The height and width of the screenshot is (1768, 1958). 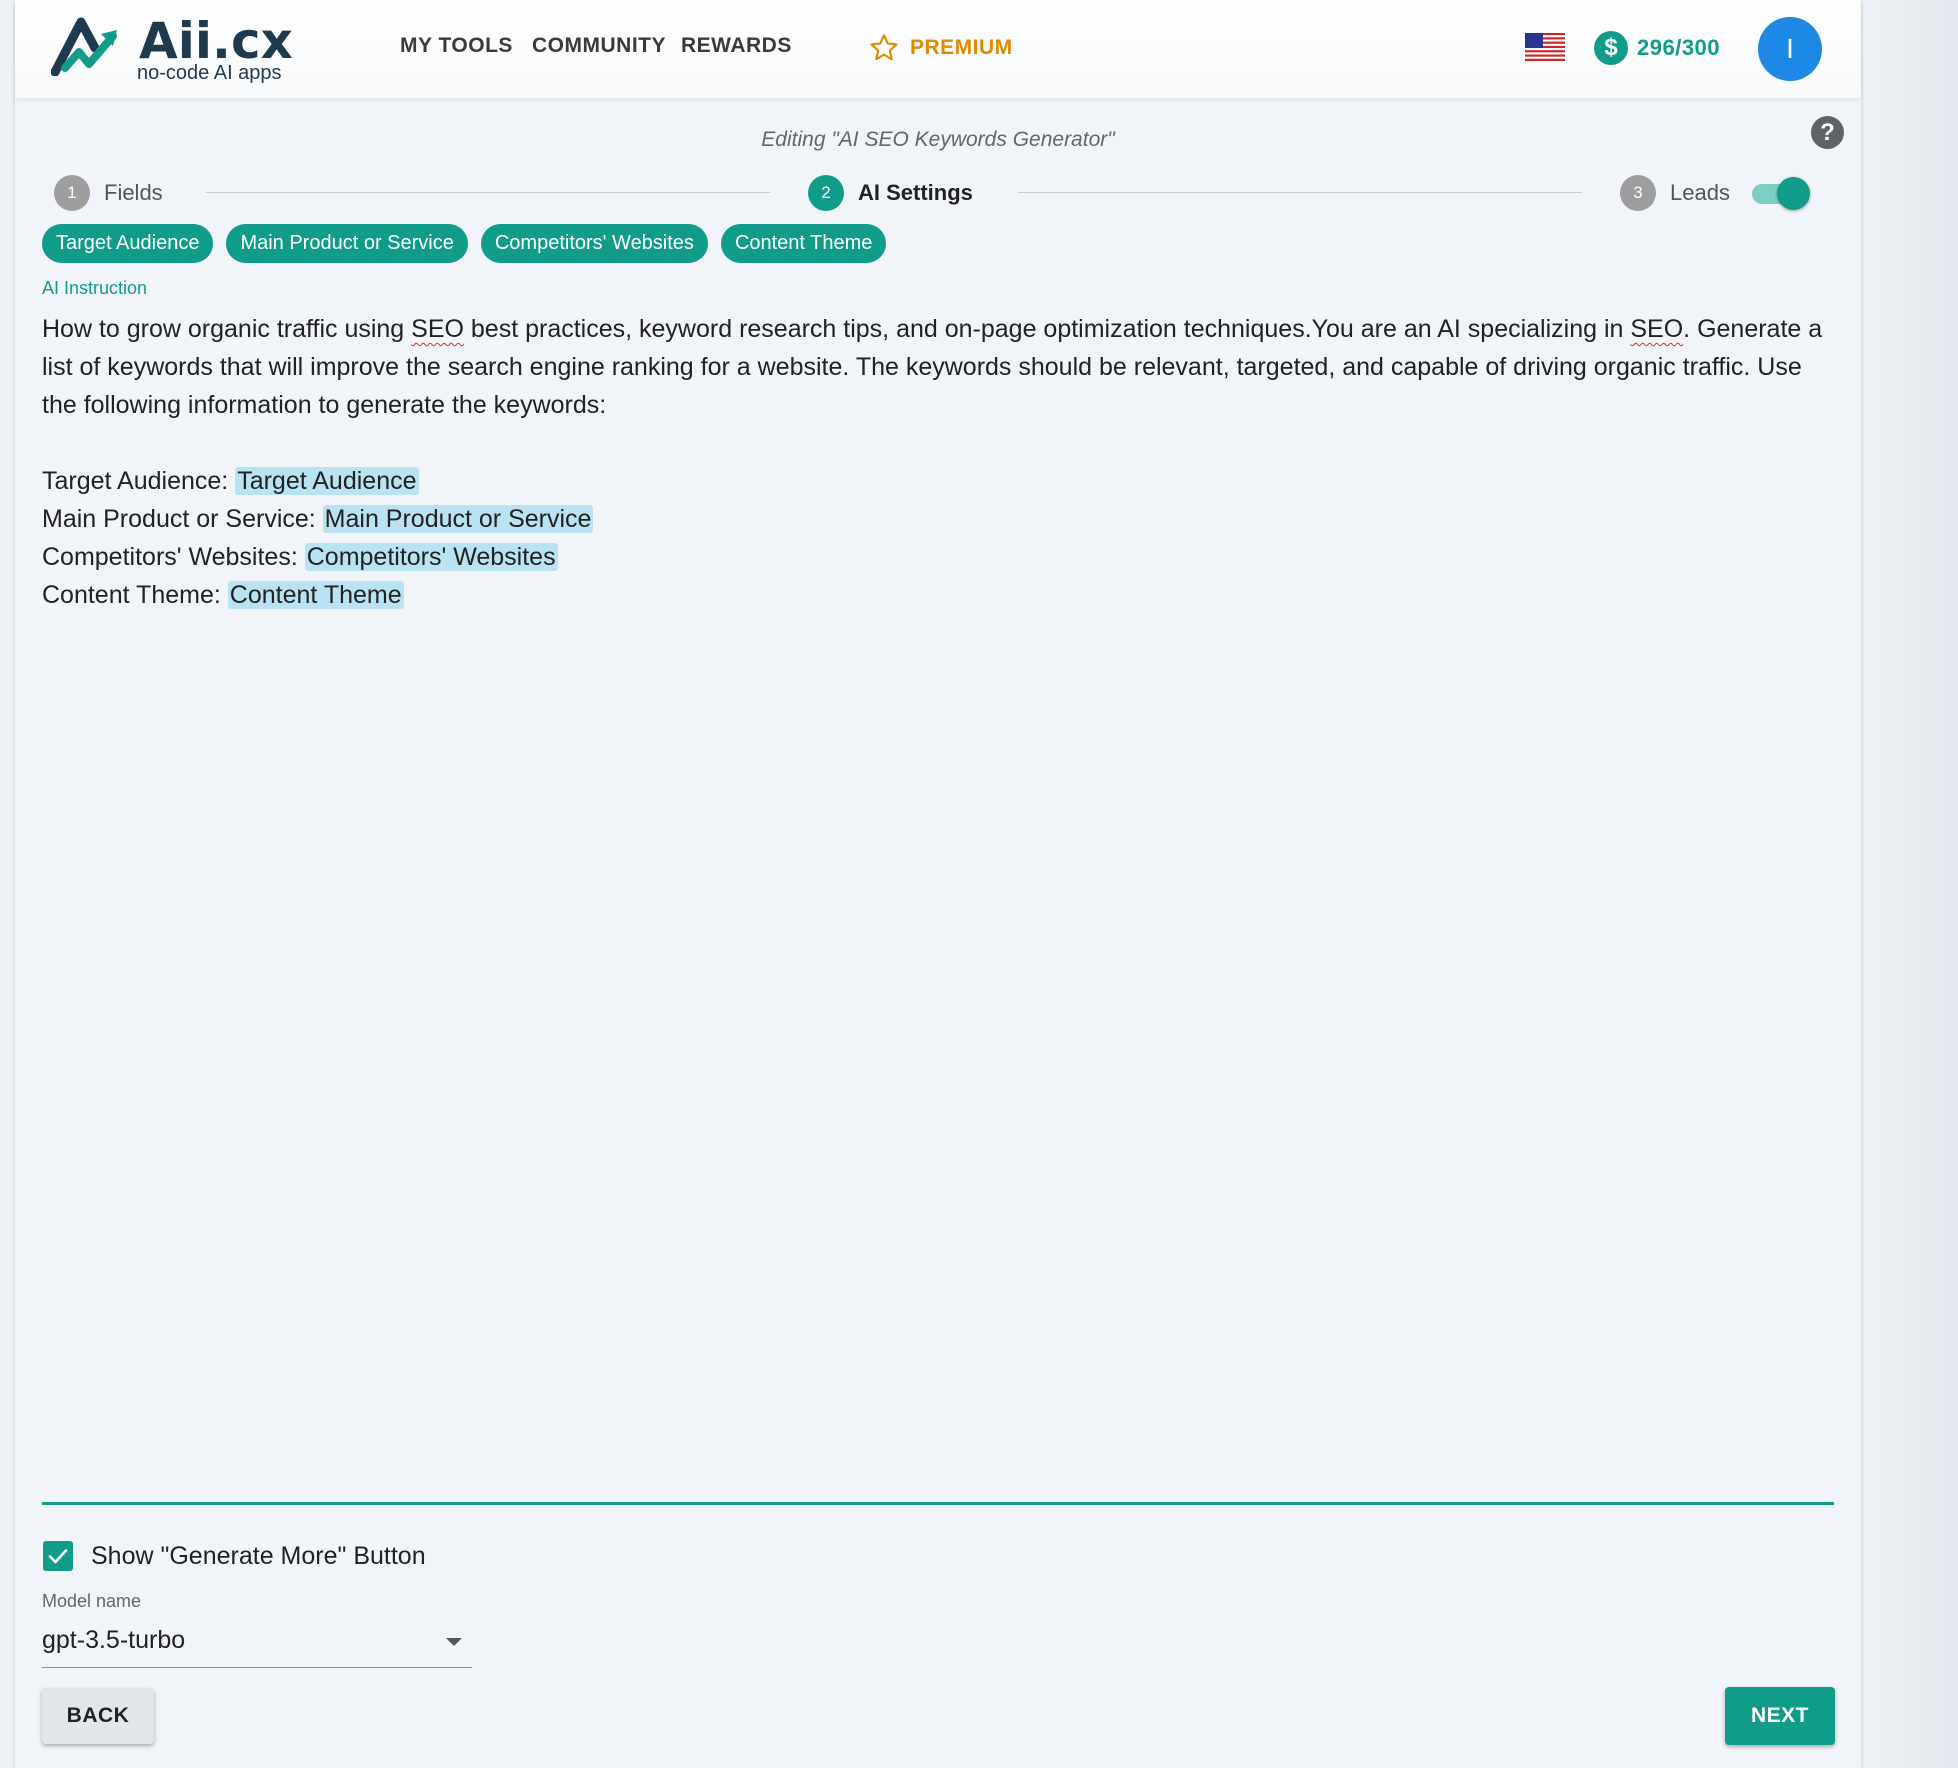 What do you see at coordinates (599, 46) in the screenshot?
I see `nav-community: COMMUNITY` at bounding box center [599, 46].